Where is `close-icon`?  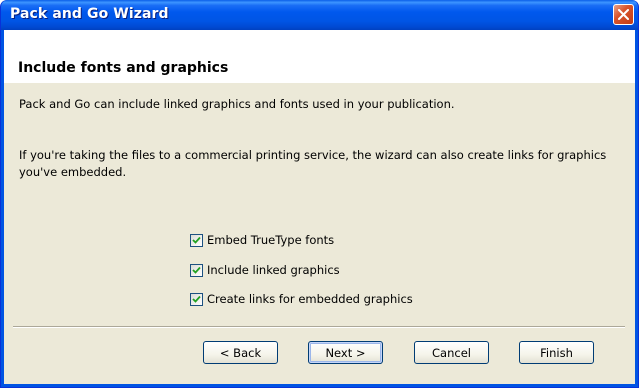
close-icon is located at coordinates (623, 14).